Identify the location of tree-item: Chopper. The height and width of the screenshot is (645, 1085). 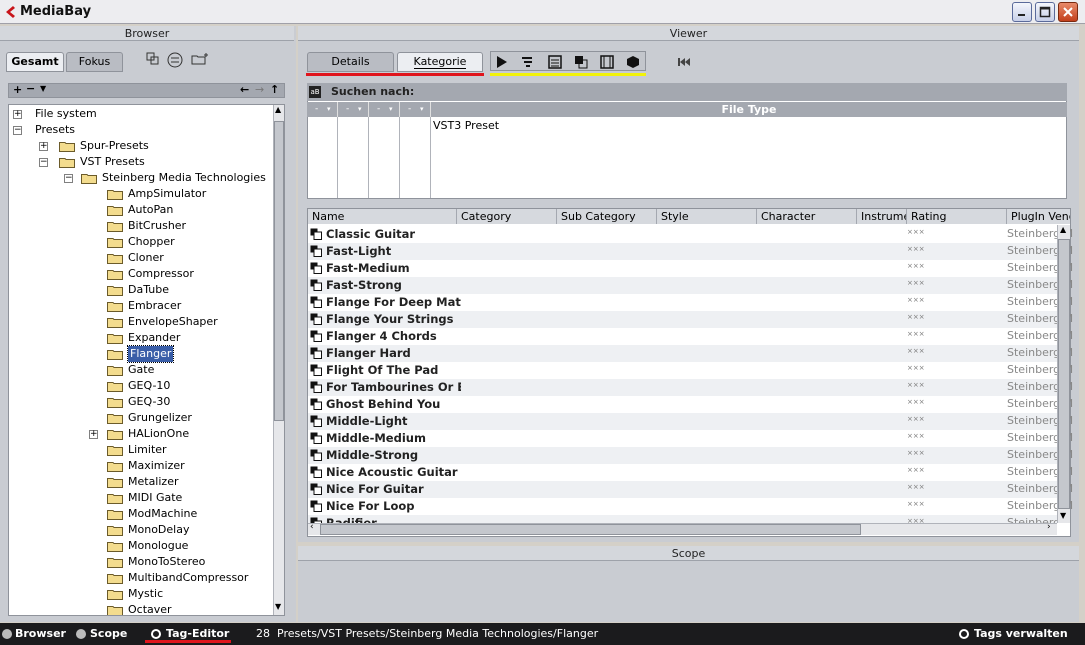
(141, 242).